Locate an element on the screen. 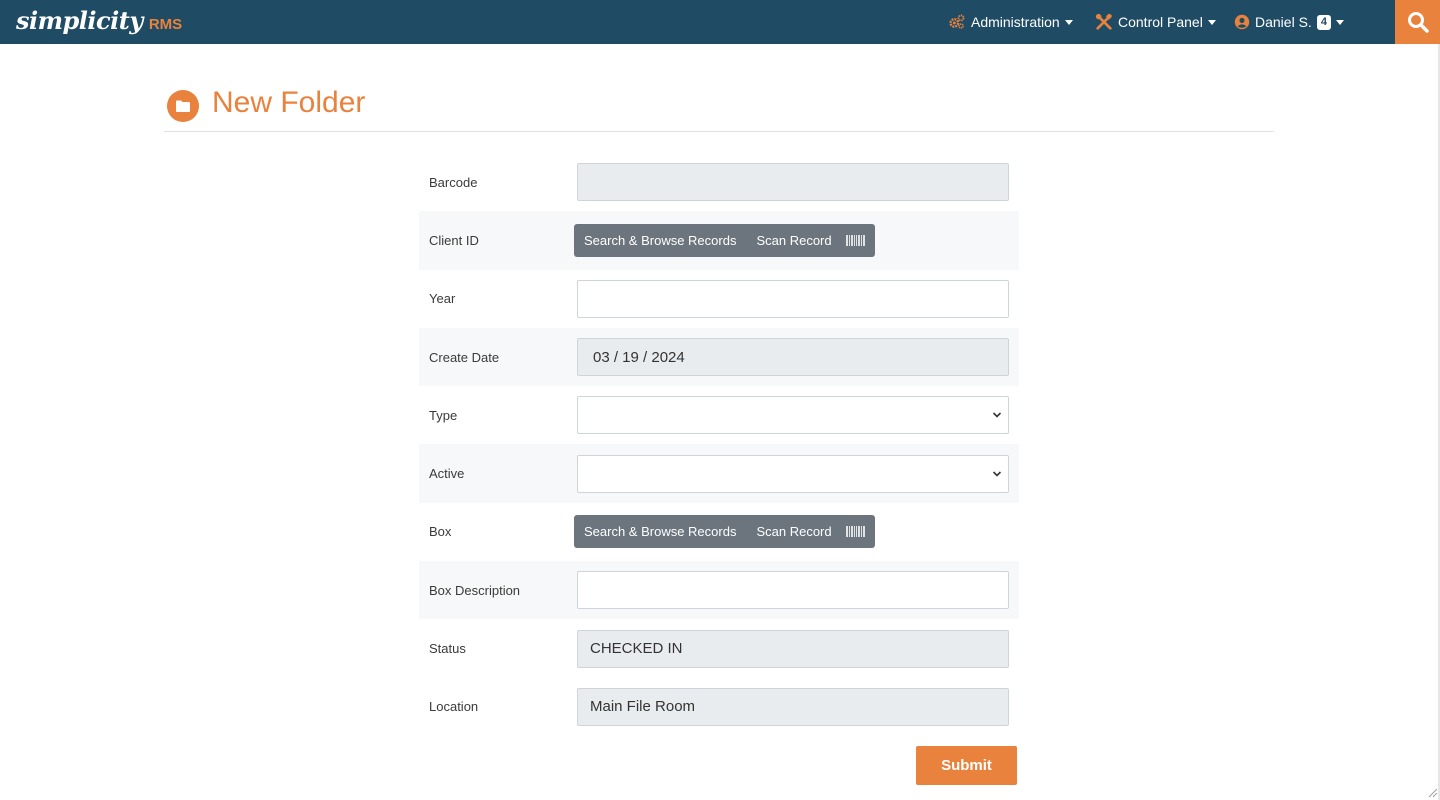 The width and height of the screenshot is (1440, 800). type-select is located at coordinates (793, 415).